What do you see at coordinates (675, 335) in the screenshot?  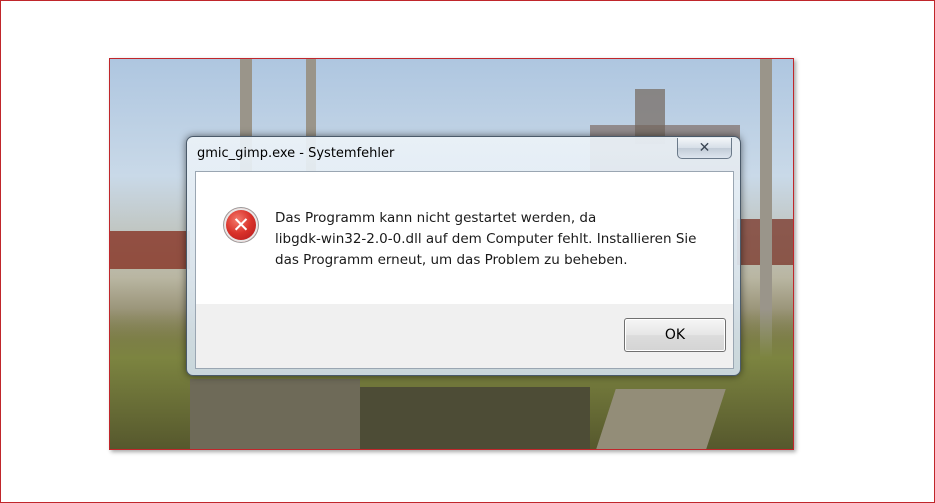 I see `ok-button: OK` at bounding box center [675, 335].